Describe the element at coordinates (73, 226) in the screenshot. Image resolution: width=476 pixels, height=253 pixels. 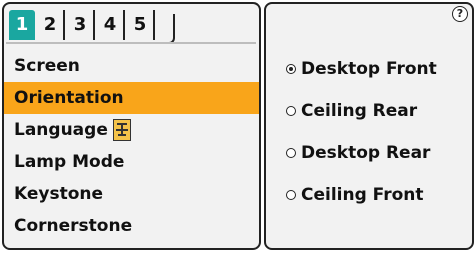
I see `menu-item-label: Cornerstone` at that location.